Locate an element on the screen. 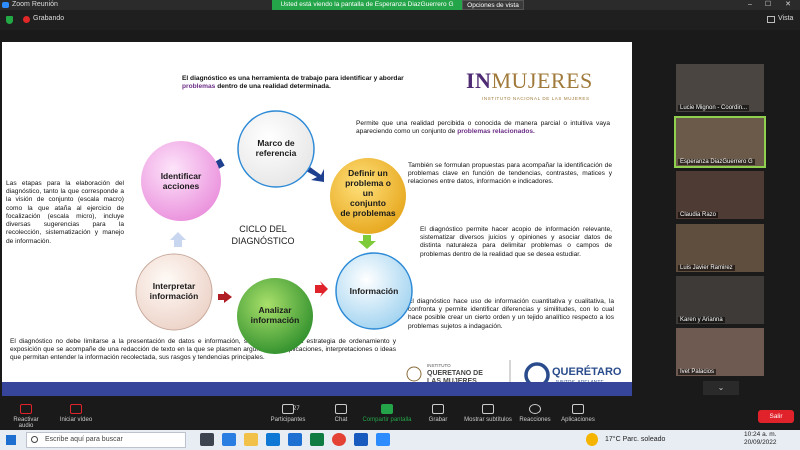  word-icon is located at coordinates (361, 439).